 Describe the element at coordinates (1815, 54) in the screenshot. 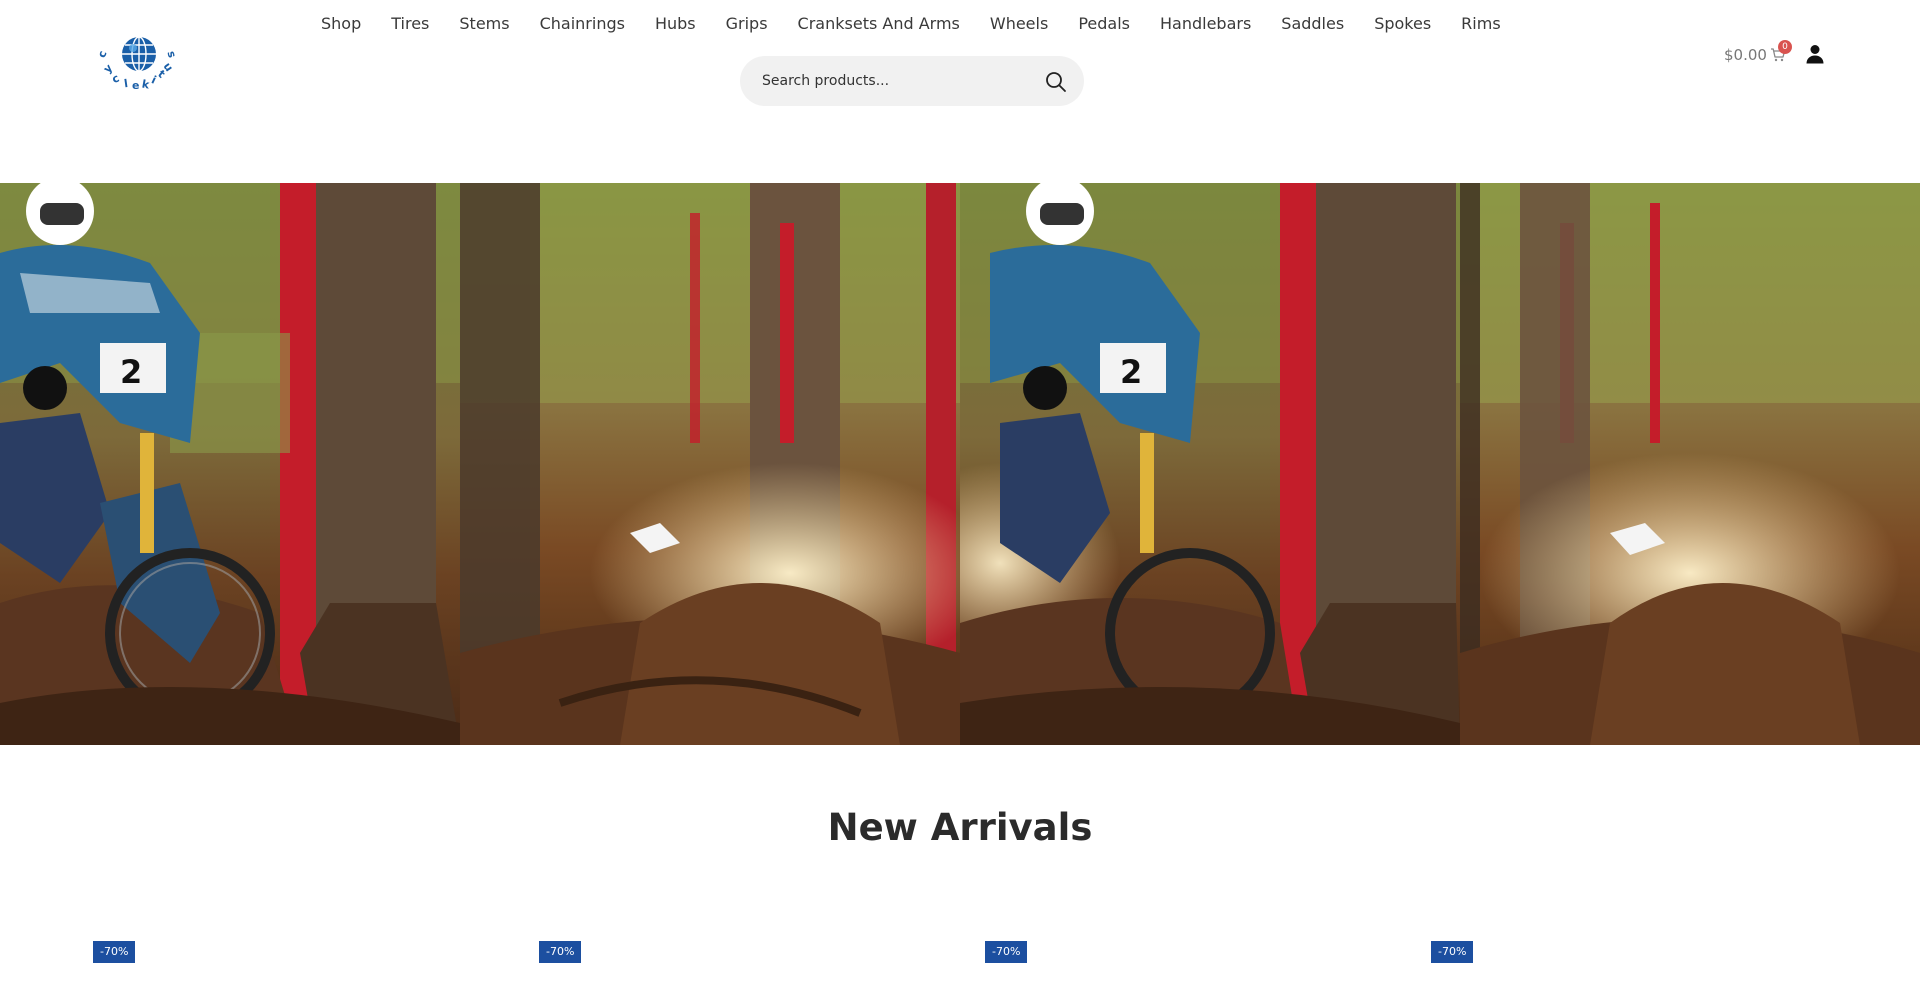

I see `user-icon` at that location.